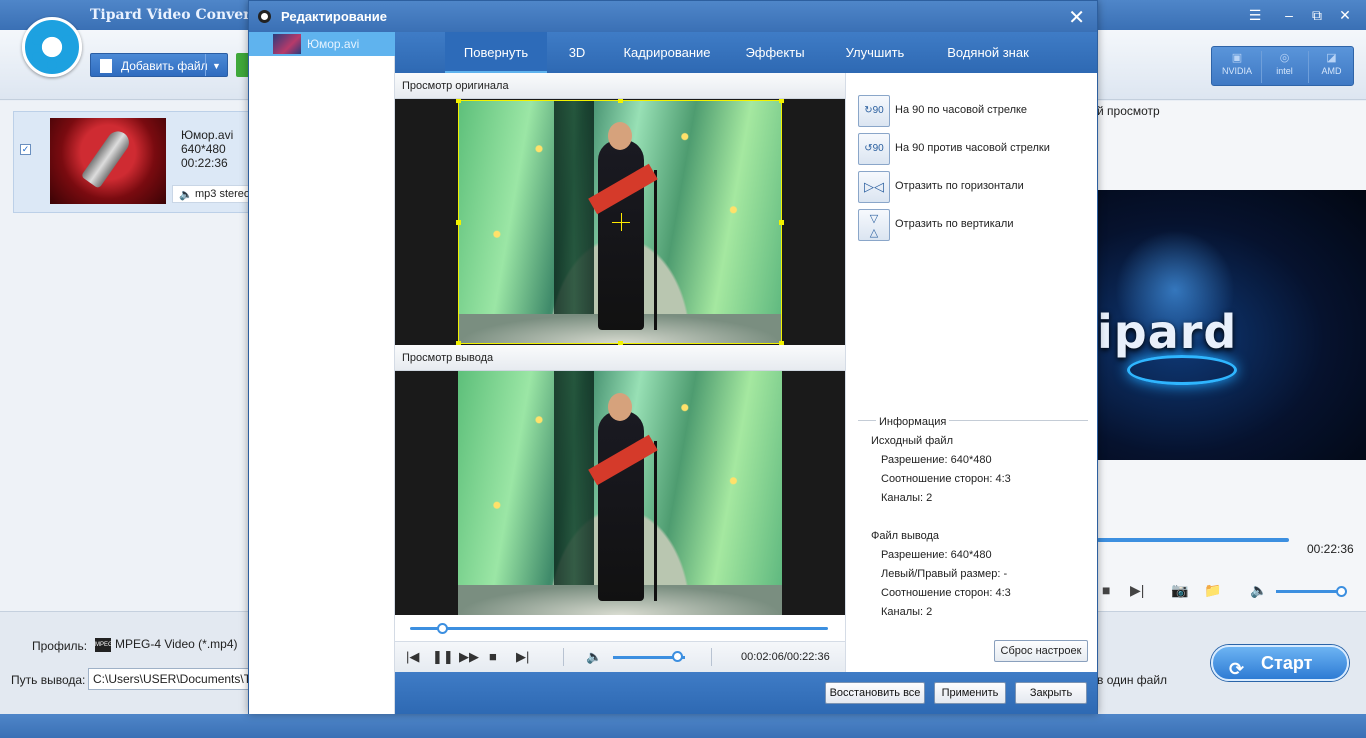 This screenshot has width=1366, height=738. What do you see at coordinates (48, 680) in the screenshot?
I see `output-path-label: Путь вывода:` at bounding box center [48, 680].